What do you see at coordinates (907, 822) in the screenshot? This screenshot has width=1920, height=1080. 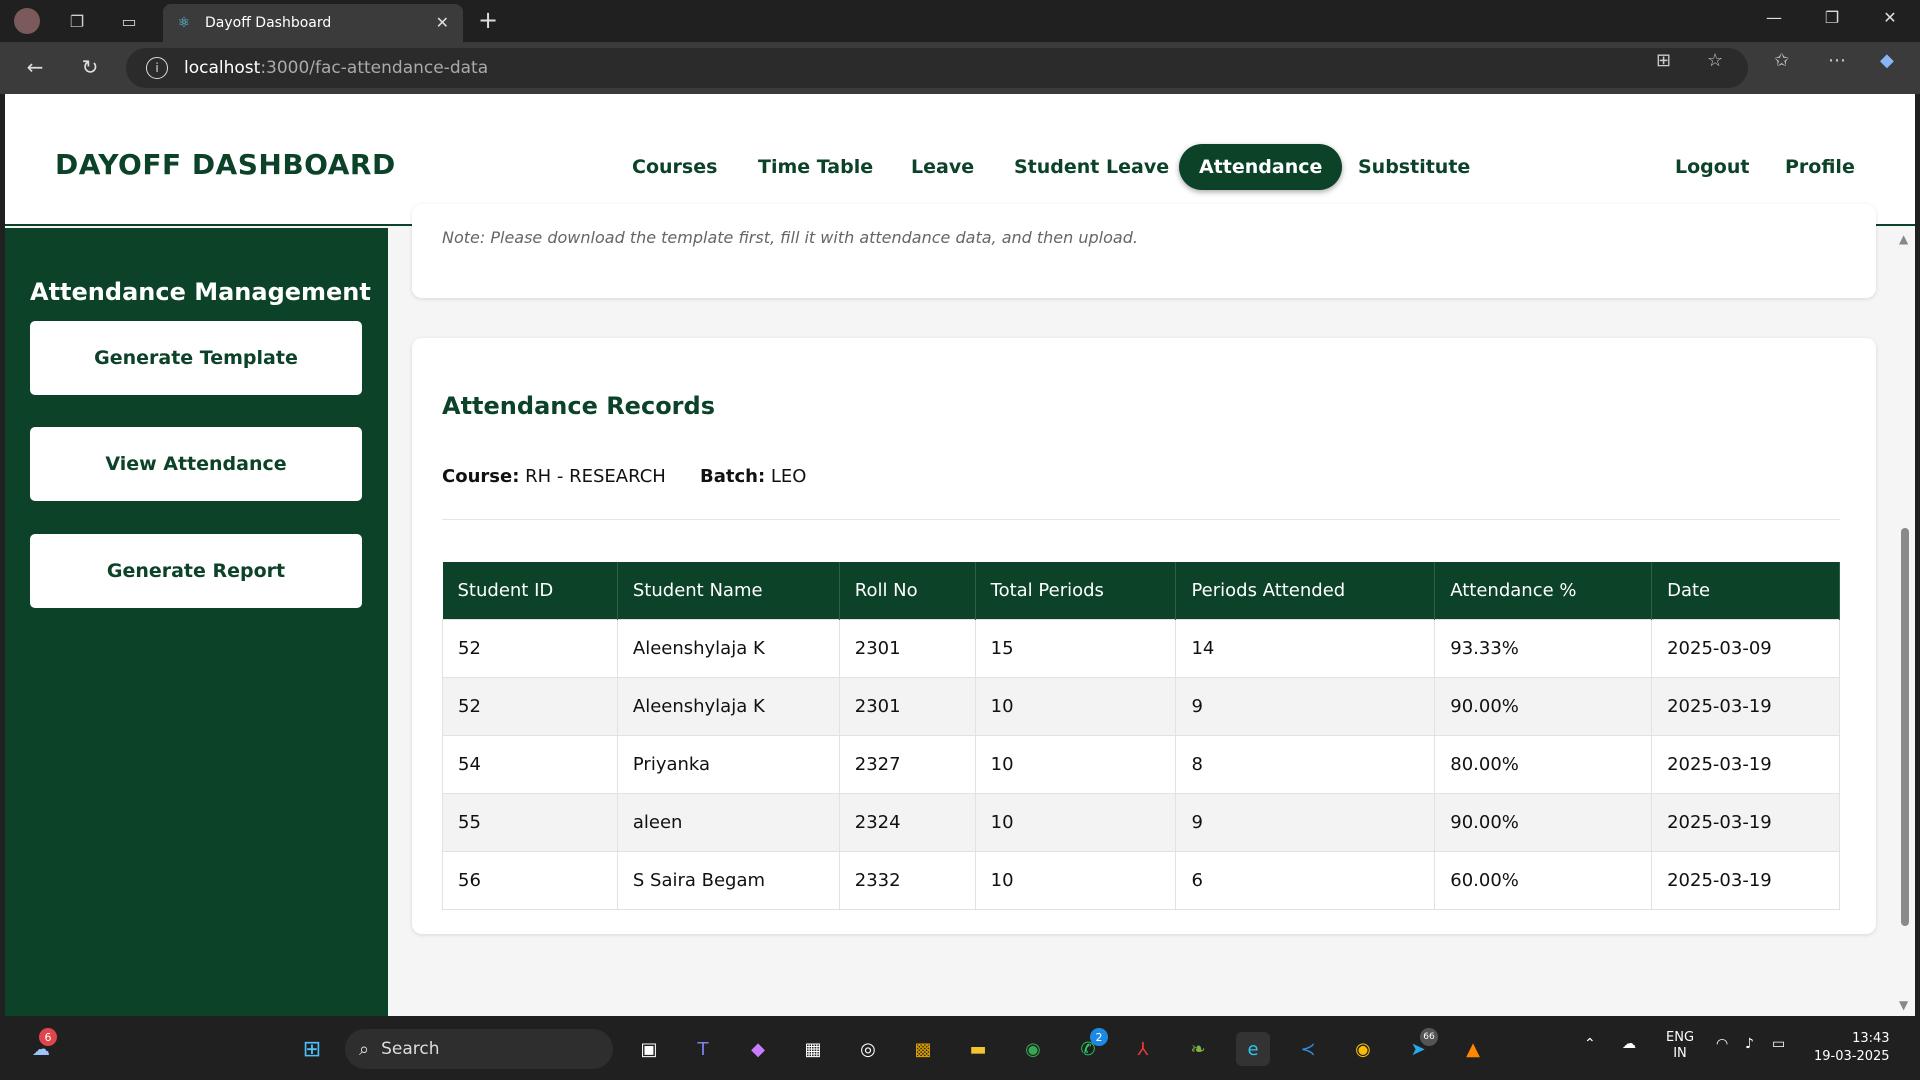 I see `cell-roll-no: 2324` at bounding box center [907, 822].